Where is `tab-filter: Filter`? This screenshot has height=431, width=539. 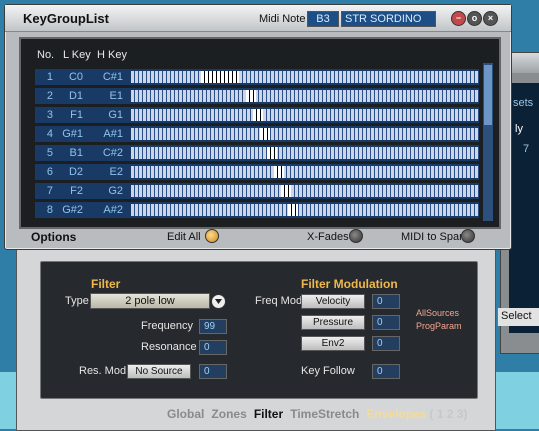
tab-filter: Filter is located at coordinates (268, 414).